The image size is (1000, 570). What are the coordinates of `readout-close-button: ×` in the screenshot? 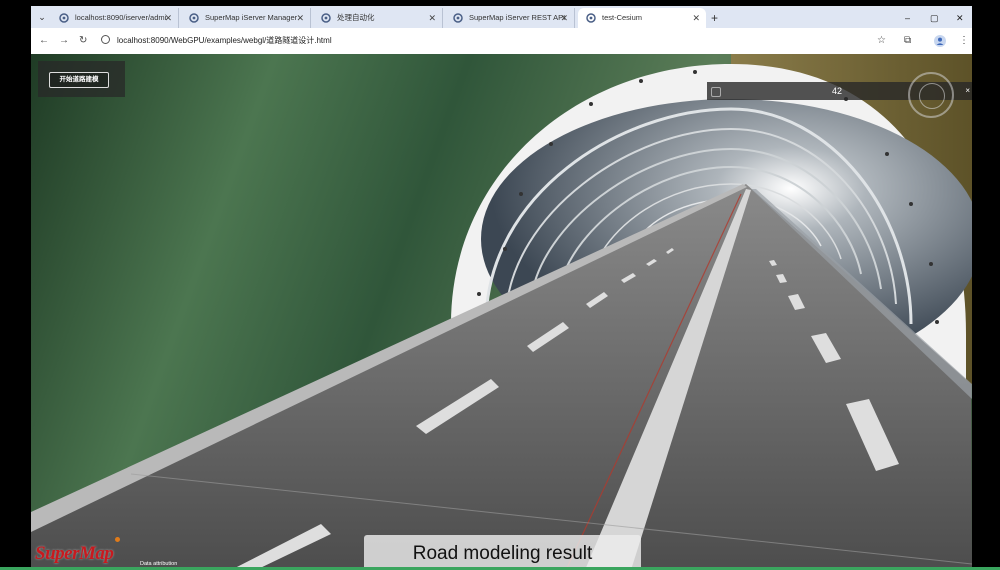 It's located at (967, 91).